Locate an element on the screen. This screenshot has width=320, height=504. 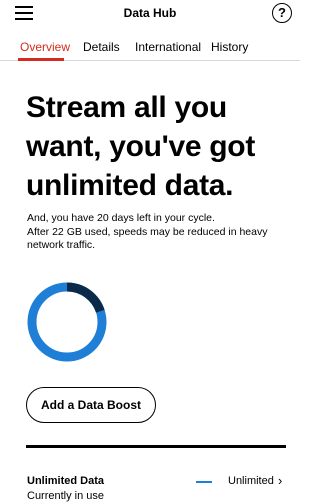
page-title: Data Hub is located at coordinates (150, 13).